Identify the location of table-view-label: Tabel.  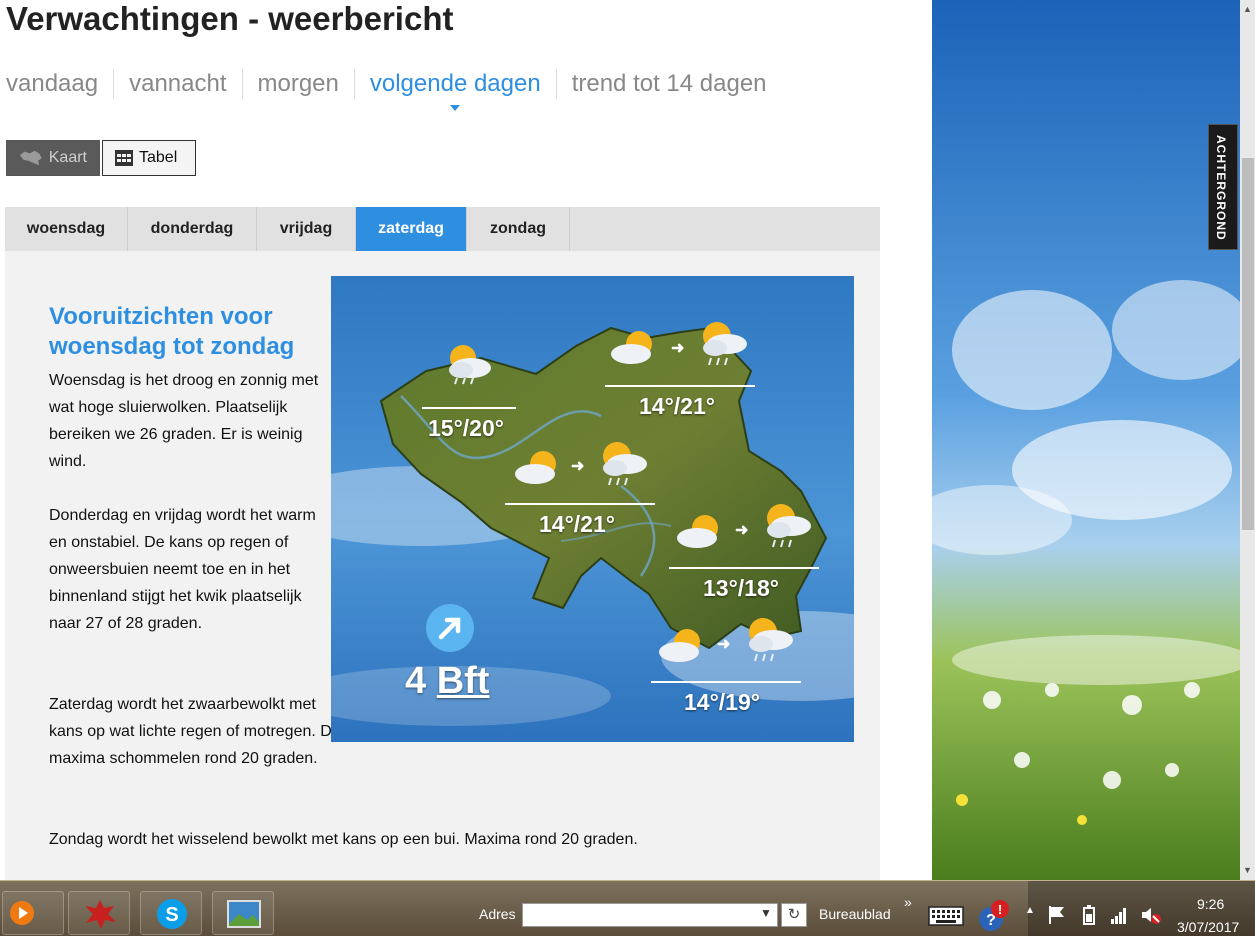
(158, 157).